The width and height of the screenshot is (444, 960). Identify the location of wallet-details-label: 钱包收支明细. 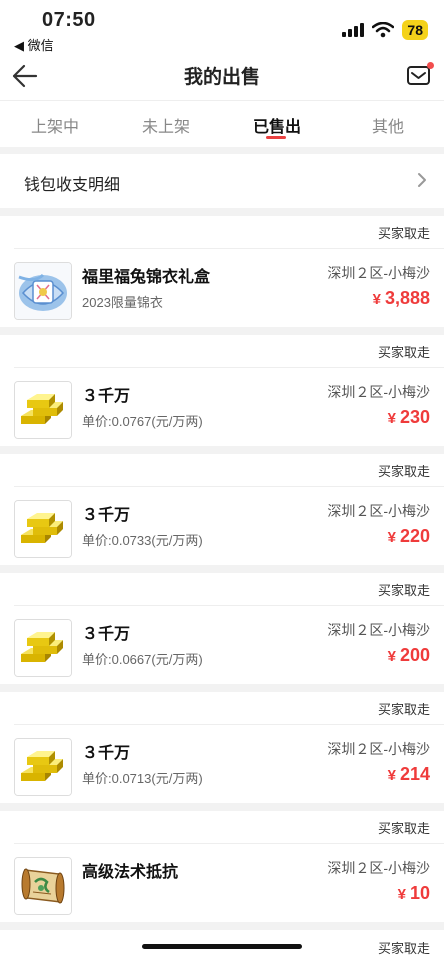
(72, 185).